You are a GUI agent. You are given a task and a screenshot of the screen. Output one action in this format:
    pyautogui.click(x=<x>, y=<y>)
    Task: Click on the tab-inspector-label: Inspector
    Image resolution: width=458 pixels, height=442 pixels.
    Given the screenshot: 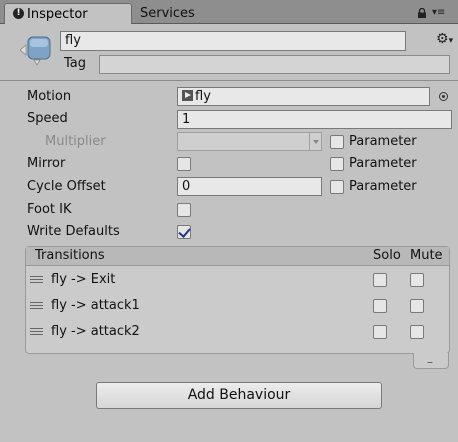 What is the action you would take?
    pyautogui.click(x=57, y=14)
    